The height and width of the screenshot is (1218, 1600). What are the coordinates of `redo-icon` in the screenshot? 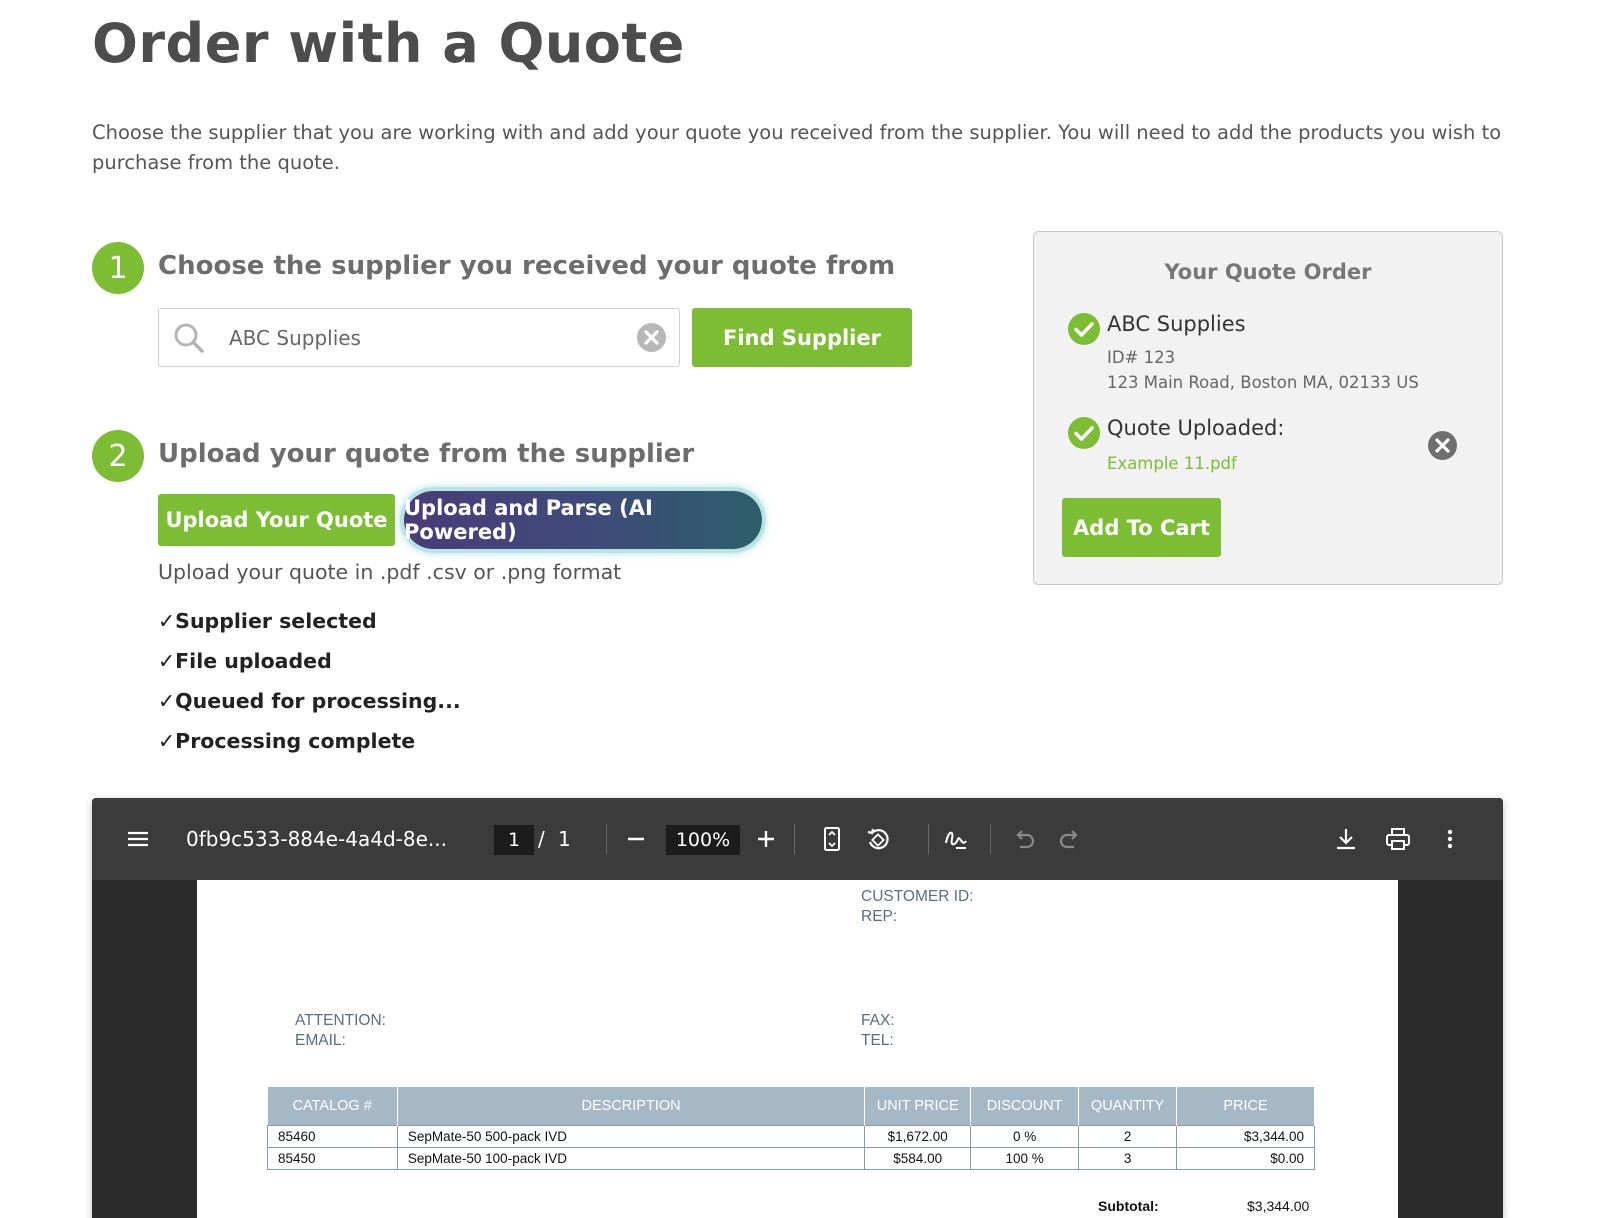 It's located at (1070, 839).